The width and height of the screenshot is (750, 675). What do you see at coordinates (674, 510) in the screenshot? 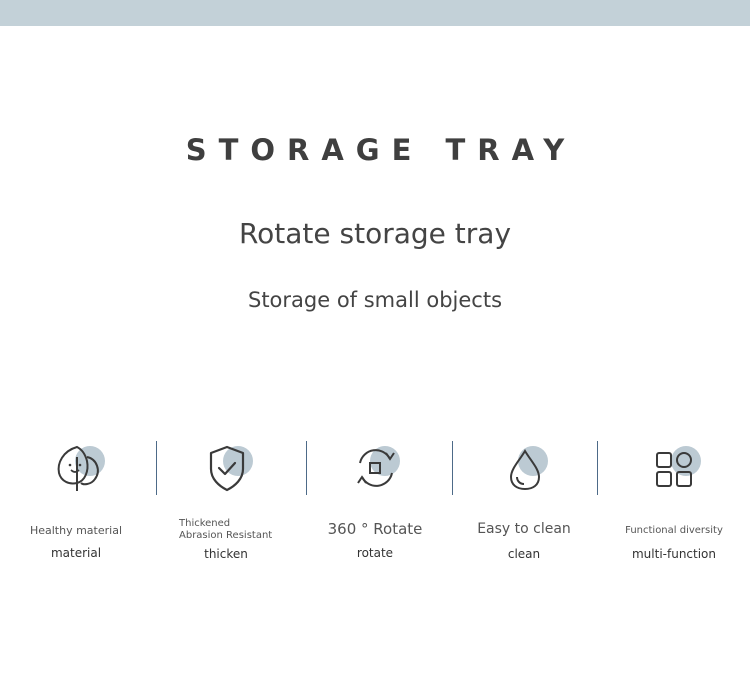
I see `feature-multi-function: Functional diversity multi-function` at bounding box center [674, 510].